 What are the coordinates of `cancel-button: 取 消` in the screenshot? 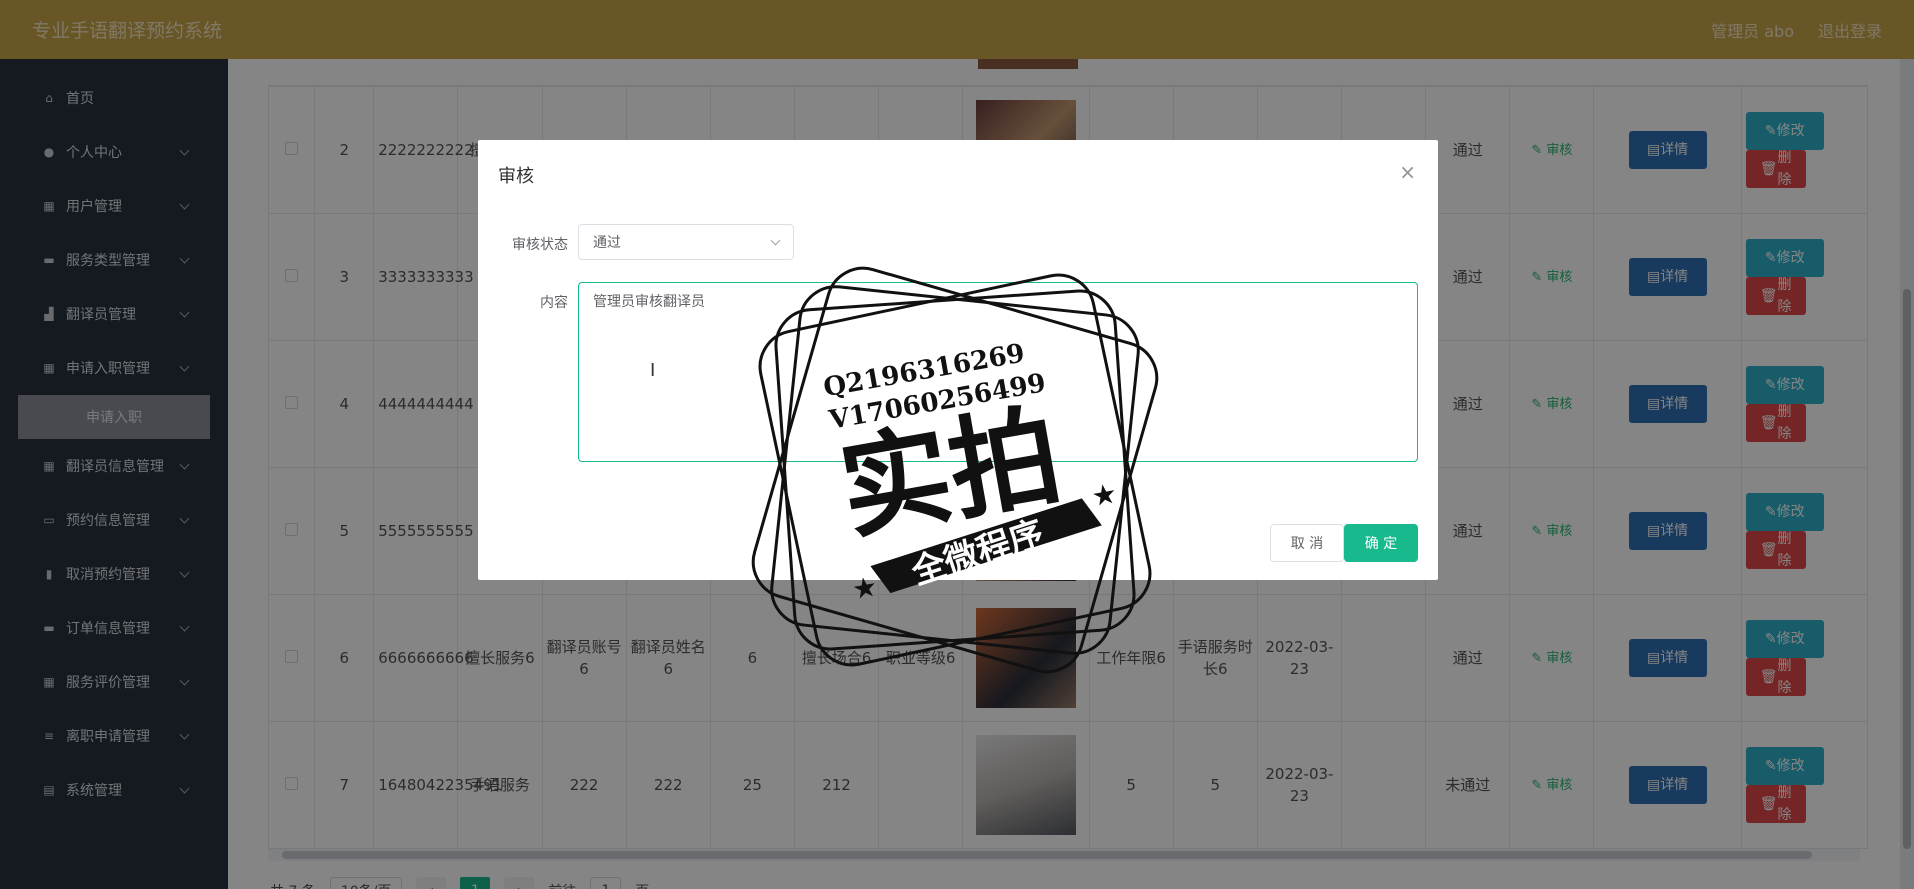 It's located at (1307, 543).